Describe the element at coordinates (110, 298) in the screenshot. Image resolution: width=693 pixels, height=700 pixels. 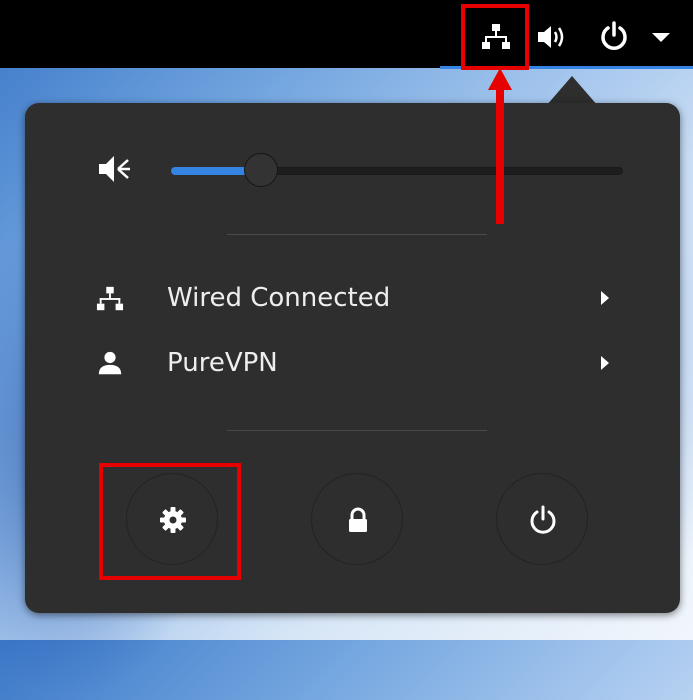
I see `network-wired-icon` at that location.